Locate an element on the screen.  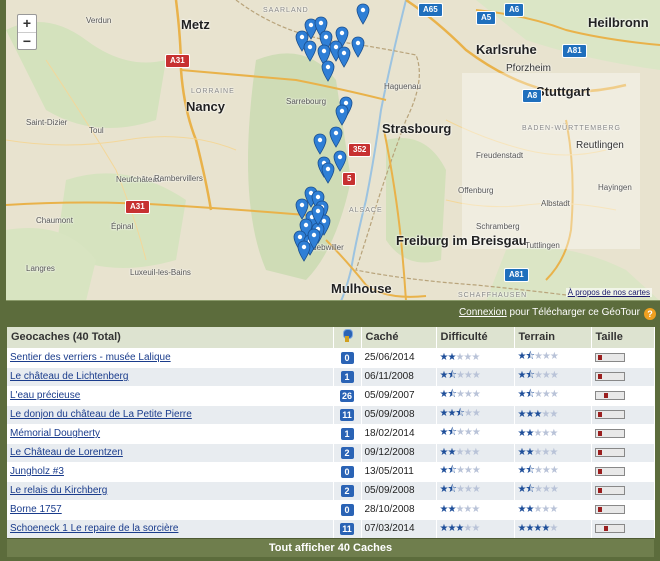
map-label: Saint-Dizier is located at coordinates (47, 122).